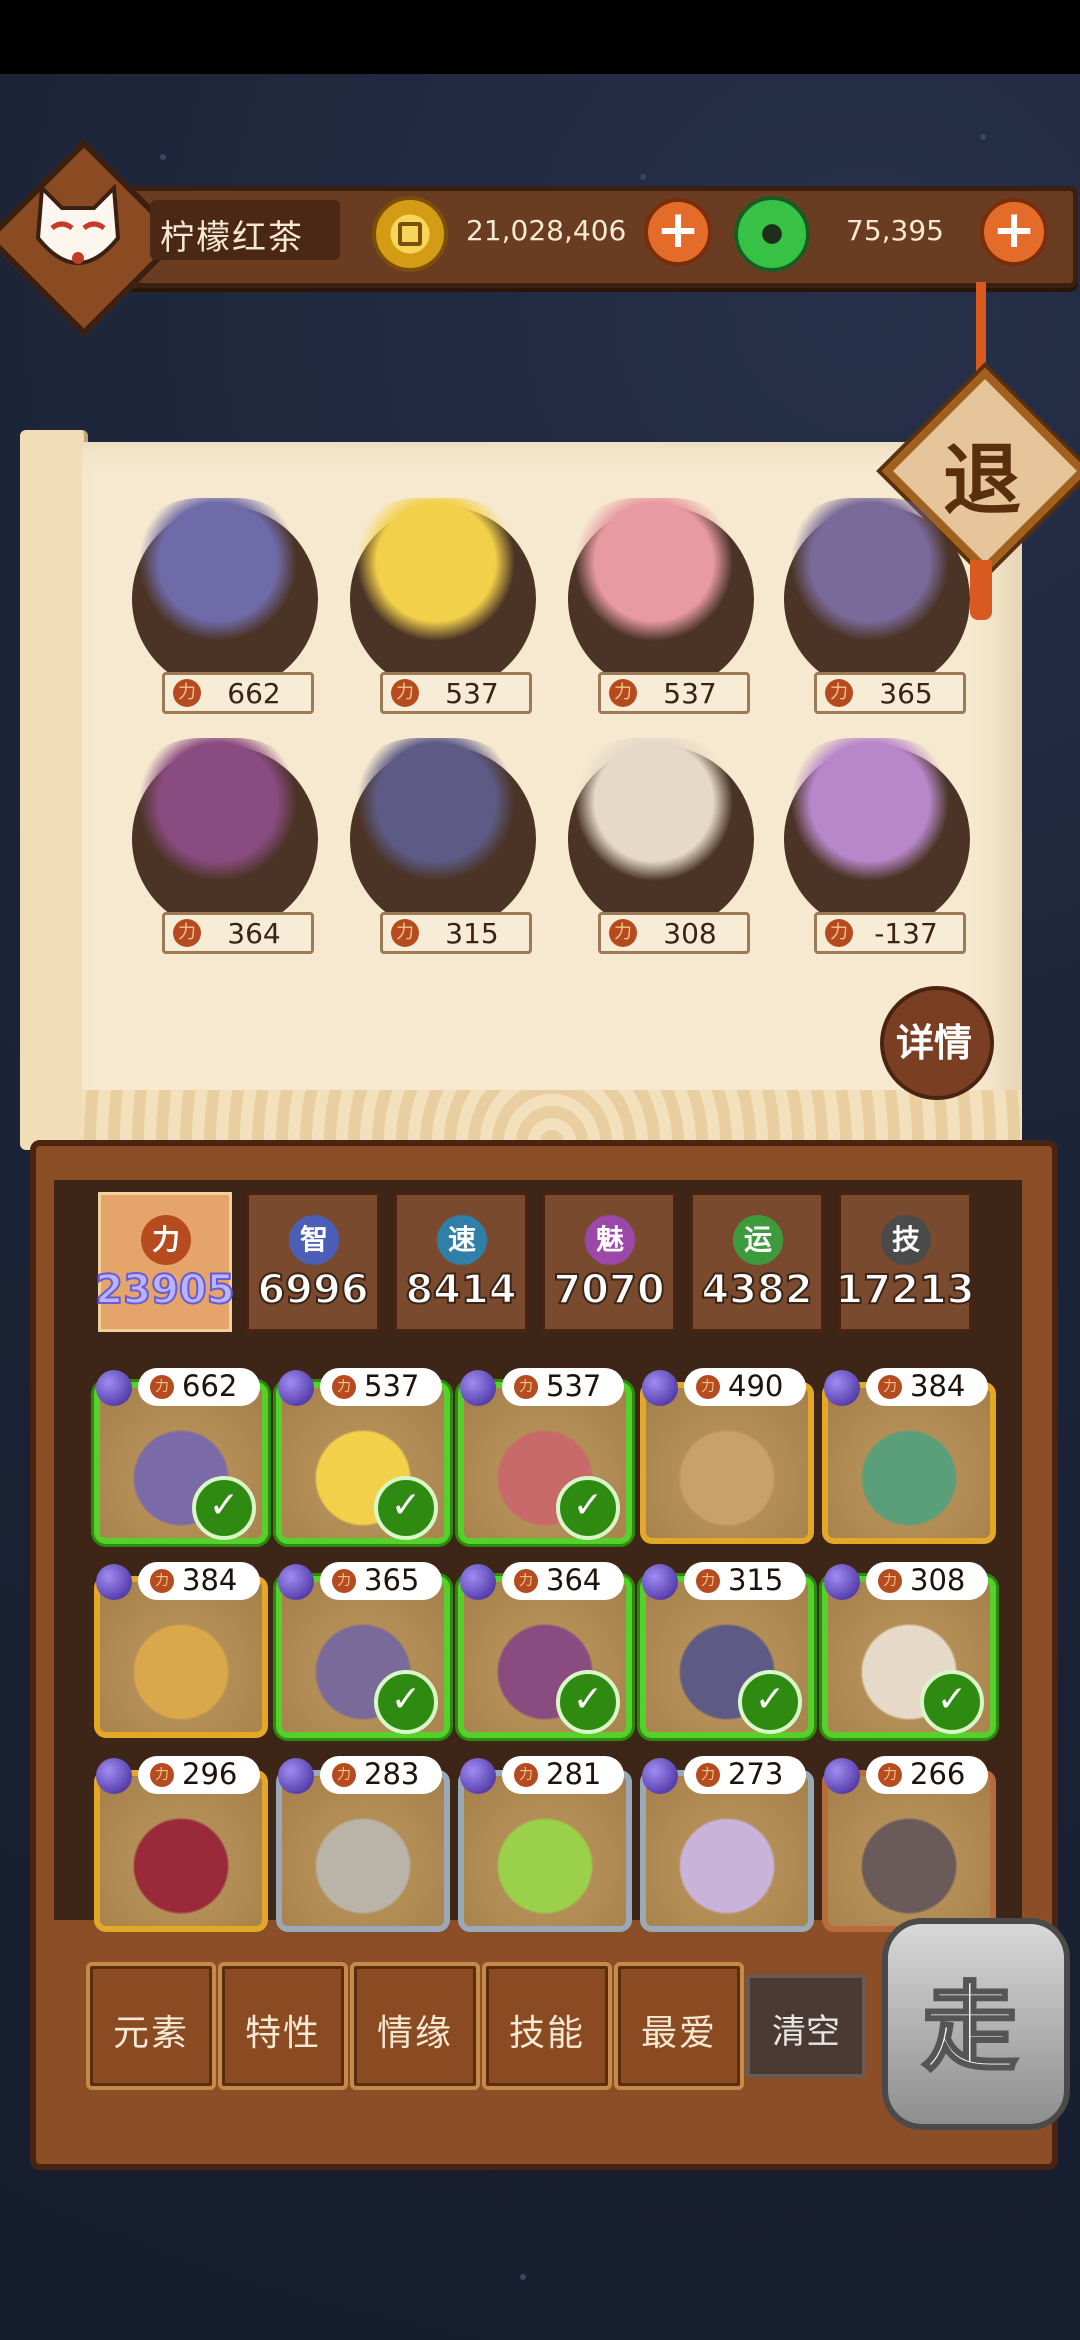 Image resolution: width=1080 pixels, height=2340 pixels. Describe the element at coordinates (756, 1580) in the screenshot. I see `card-power-value: 315` at that location.